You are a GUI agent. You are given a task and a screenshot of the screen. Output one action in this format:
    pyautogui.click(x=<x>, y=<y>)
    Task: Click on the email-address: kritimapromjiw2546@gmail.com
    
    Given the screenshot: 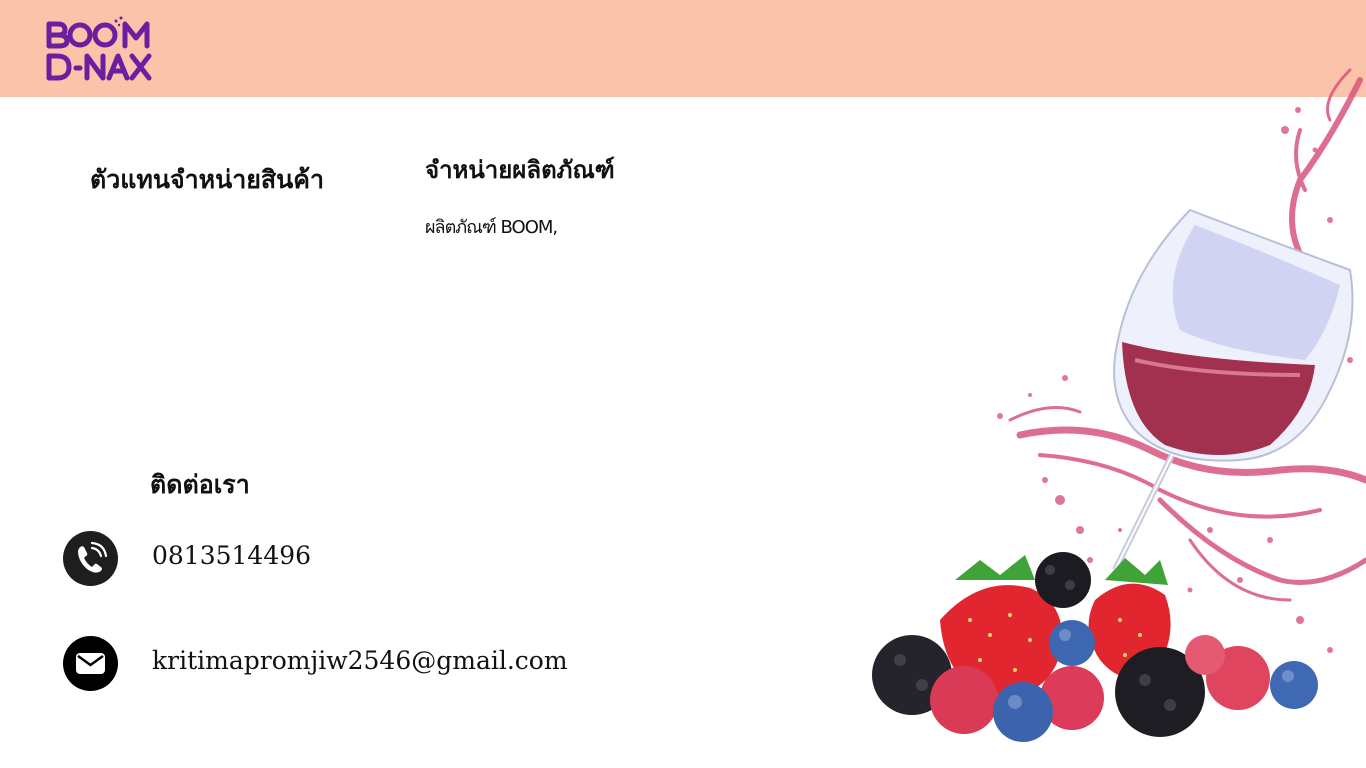 What is the action you would take?
    pyautogui.click(x=360, y=660)
    